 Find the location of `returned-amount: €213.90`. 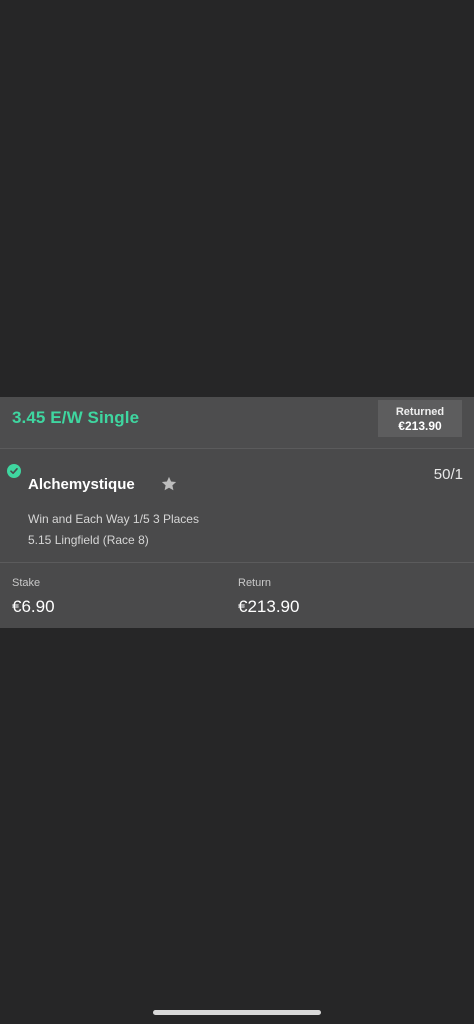

returned-amount: €213.90 is located at coordinates (420, 426).